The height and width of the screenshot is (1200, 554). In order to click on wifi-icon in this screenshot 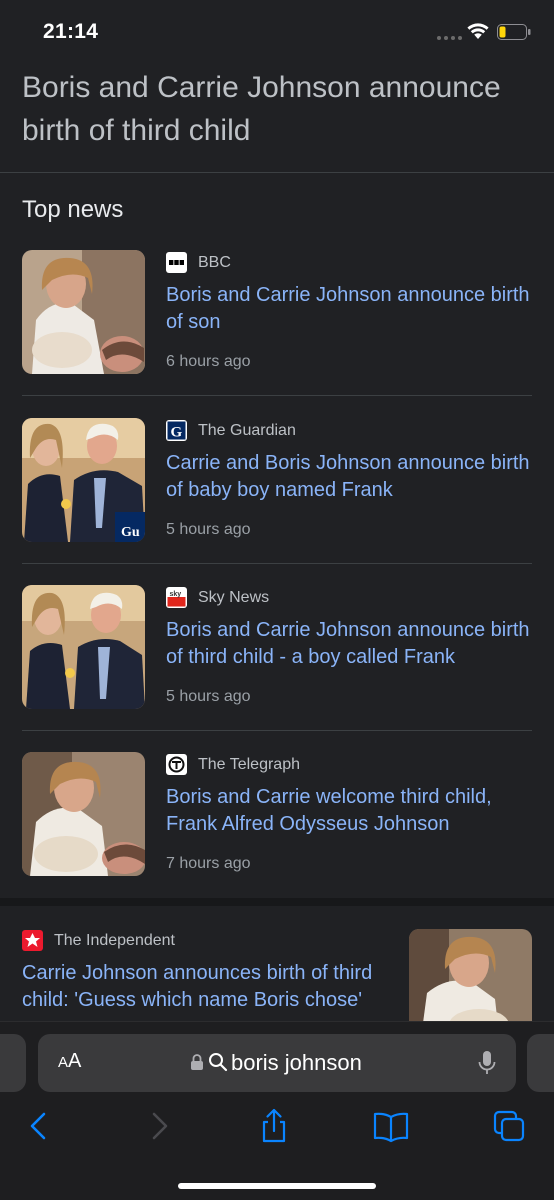, I will do `click(478, 31)`.